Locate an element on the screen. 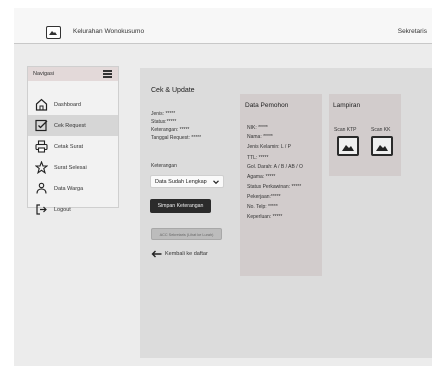 This screenshot has height=369, width=441. sidebar-item-cetak-surat: Cetak Surat is located at coordinates (73, 146).